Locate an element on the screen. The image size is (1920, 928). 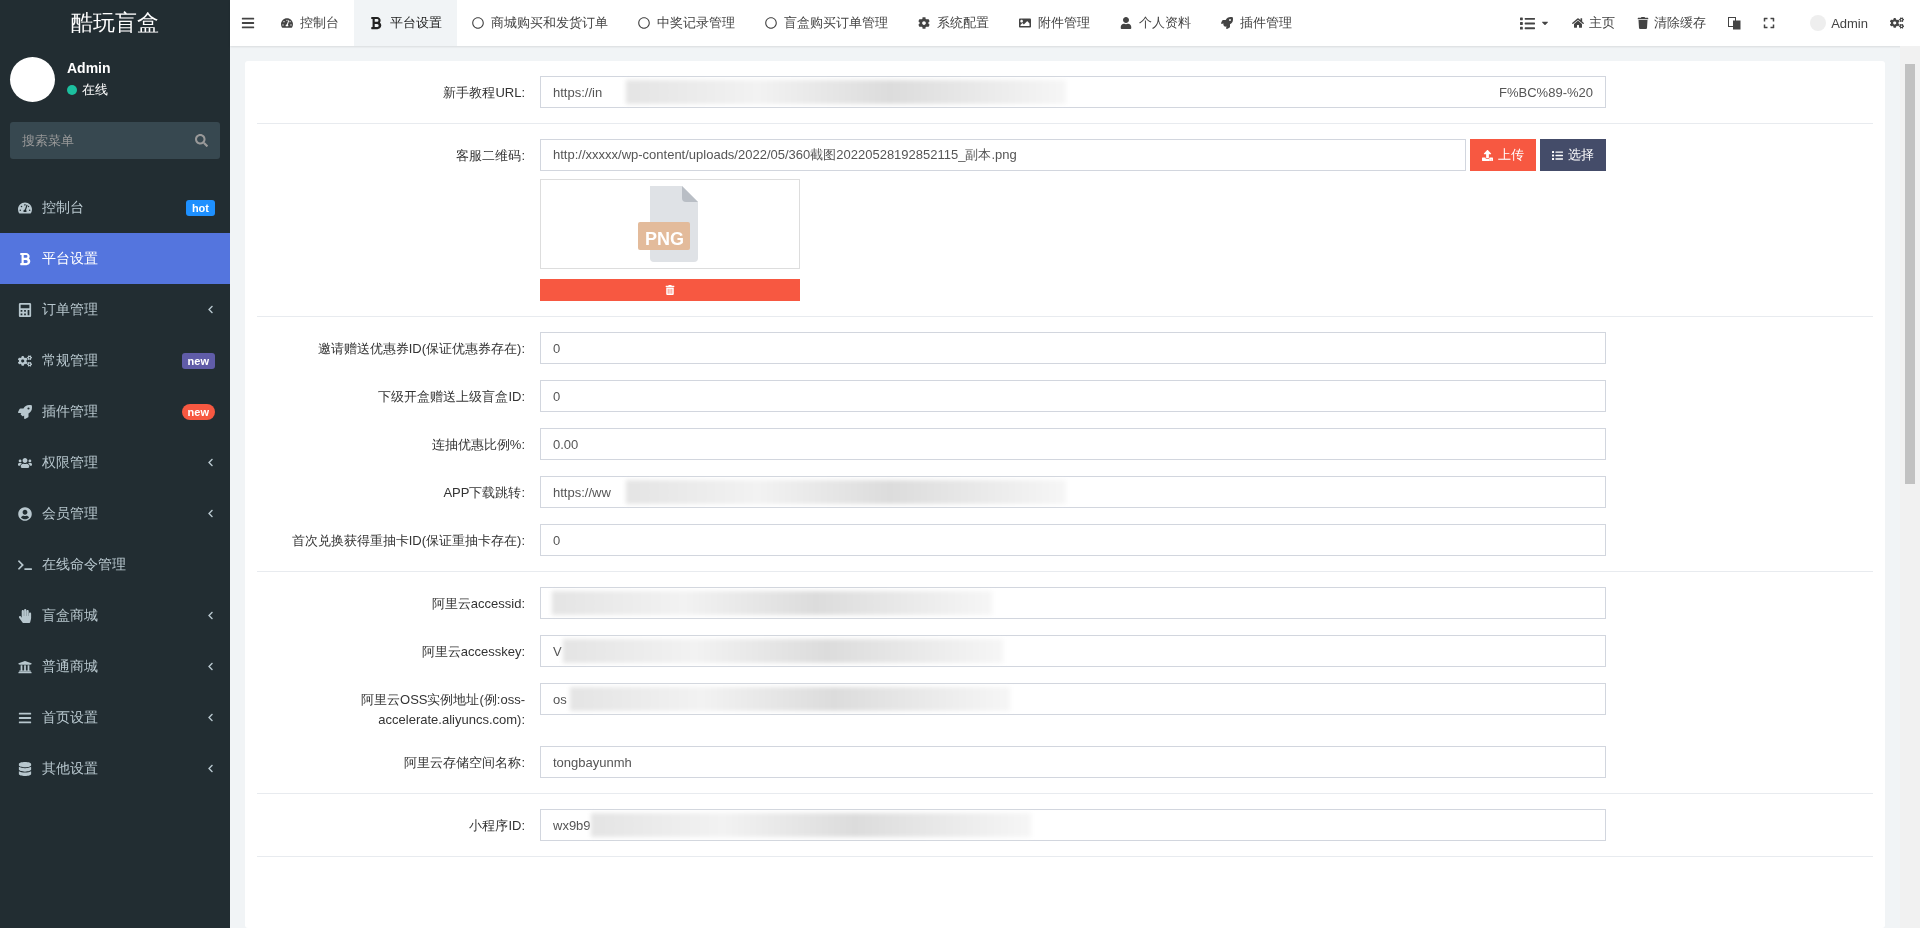
nav-tab: 盲盒购买订单管理 is located at coordinates (826, 23).